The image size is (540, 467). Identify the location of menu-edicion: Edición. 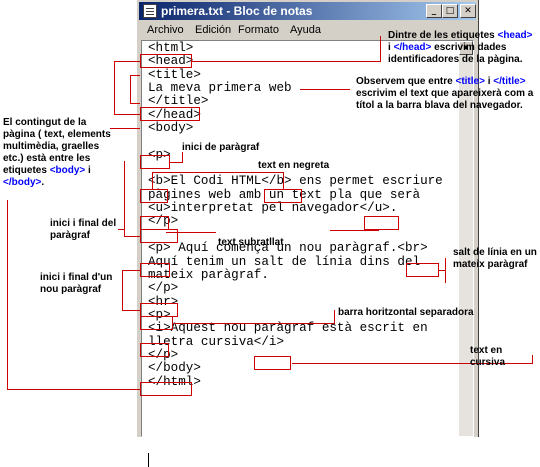
(213, 30).